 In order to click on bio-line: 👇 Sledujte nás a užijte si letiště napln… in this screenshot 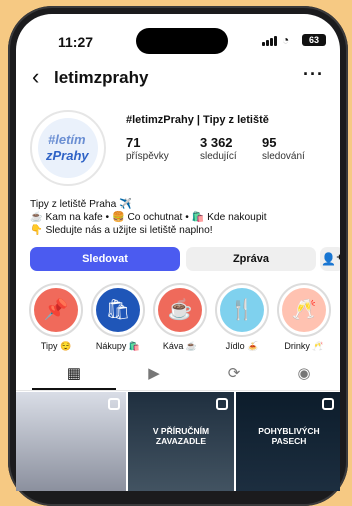, I will do `click(121, 230)`.